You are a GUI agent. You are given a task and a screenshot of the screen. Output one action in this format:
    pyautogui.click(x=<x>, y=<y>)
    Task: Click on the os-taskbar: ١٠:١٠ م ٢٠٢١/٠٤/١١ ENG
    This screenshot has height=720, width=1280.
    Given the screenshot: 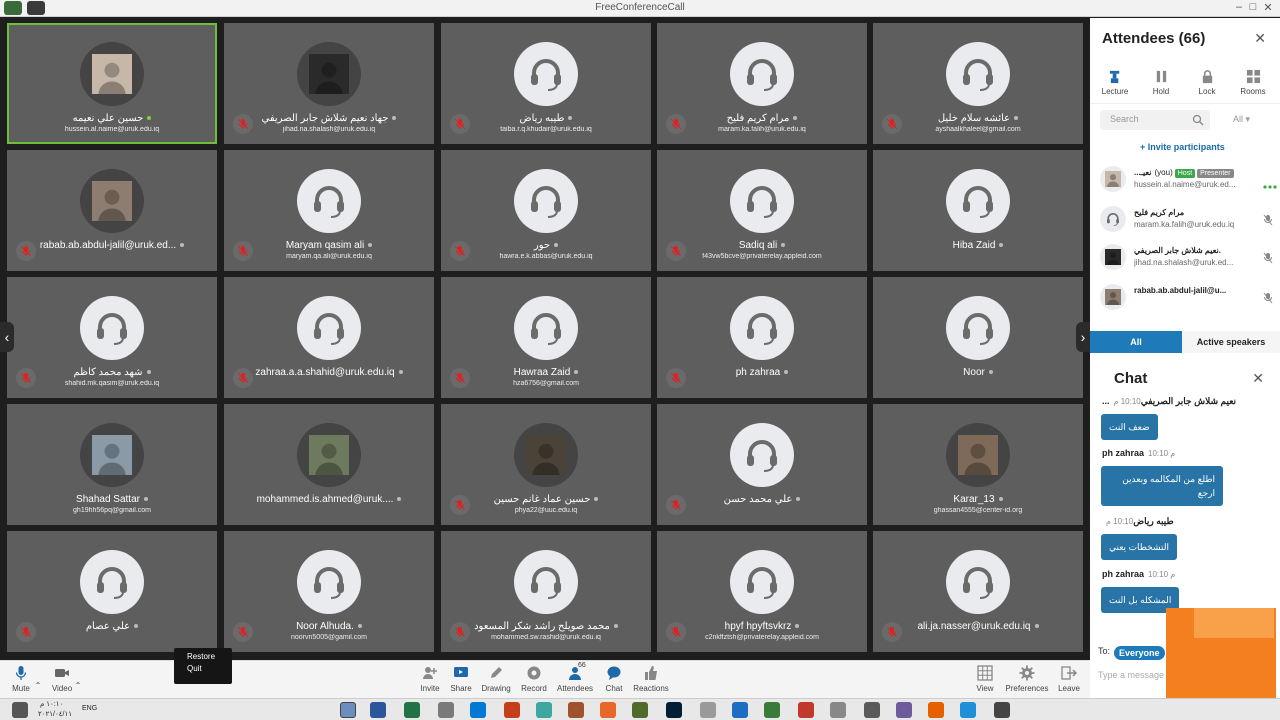 What is the action you would take?
    pyautogui.click(x=640, y=709)
    